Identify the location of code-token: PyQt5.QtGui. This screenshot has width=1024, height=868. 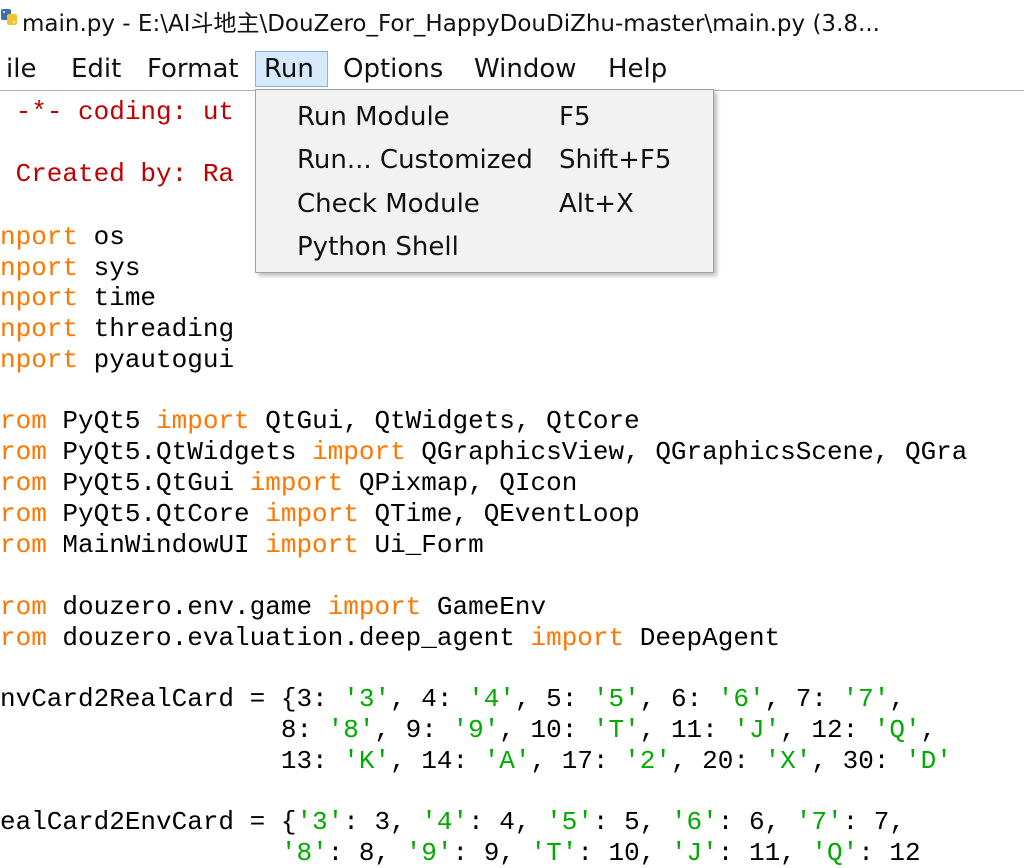
(148, 483).